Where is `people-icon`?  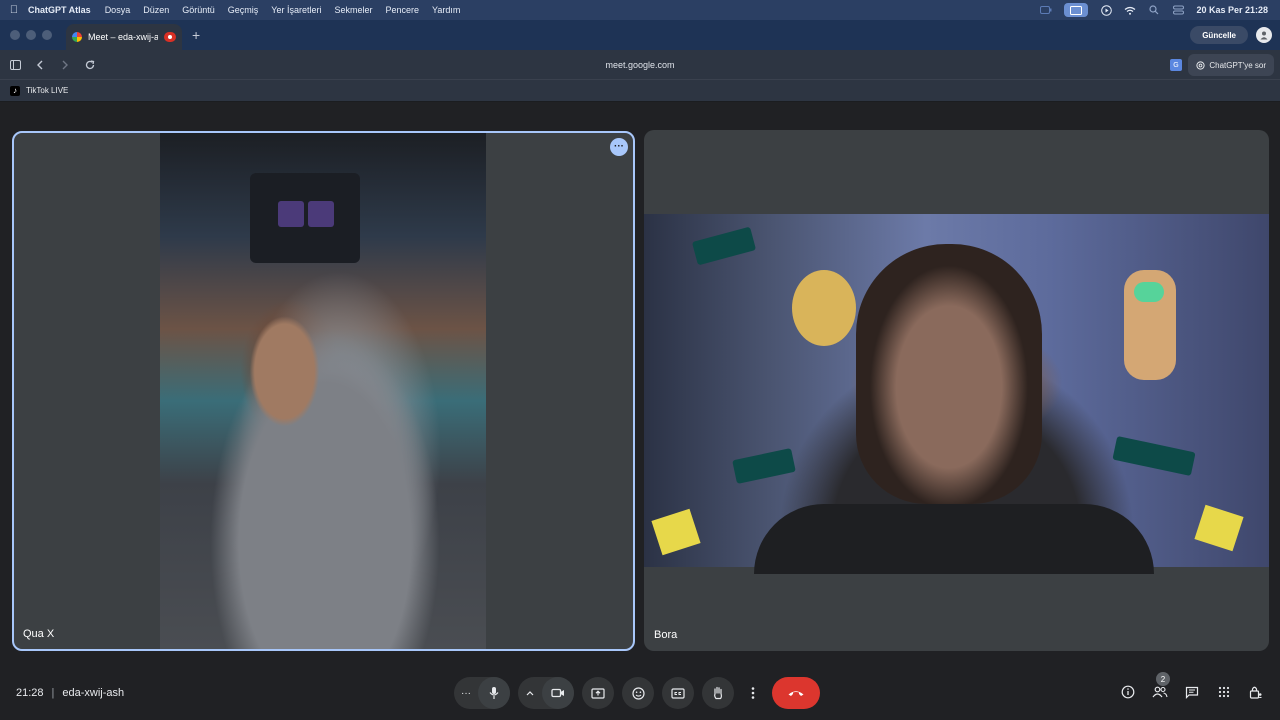
people-icon is located at coordinates (1160, 692).